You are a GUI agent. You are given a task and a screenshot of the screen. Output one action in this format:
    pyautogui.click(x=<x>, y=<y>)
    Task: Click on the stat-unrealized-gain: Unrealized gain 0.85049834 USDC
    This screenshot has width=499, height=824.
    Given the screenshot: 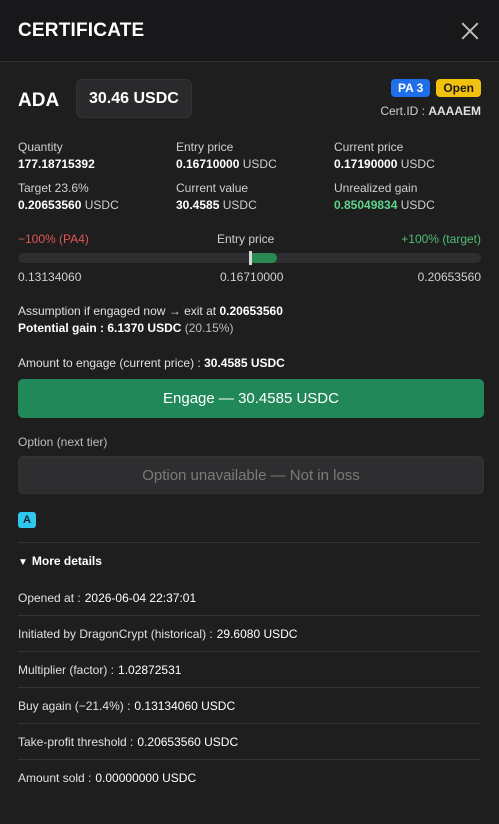 What is the action you would take?
    pyautogui.click(x=409, y=196)
    